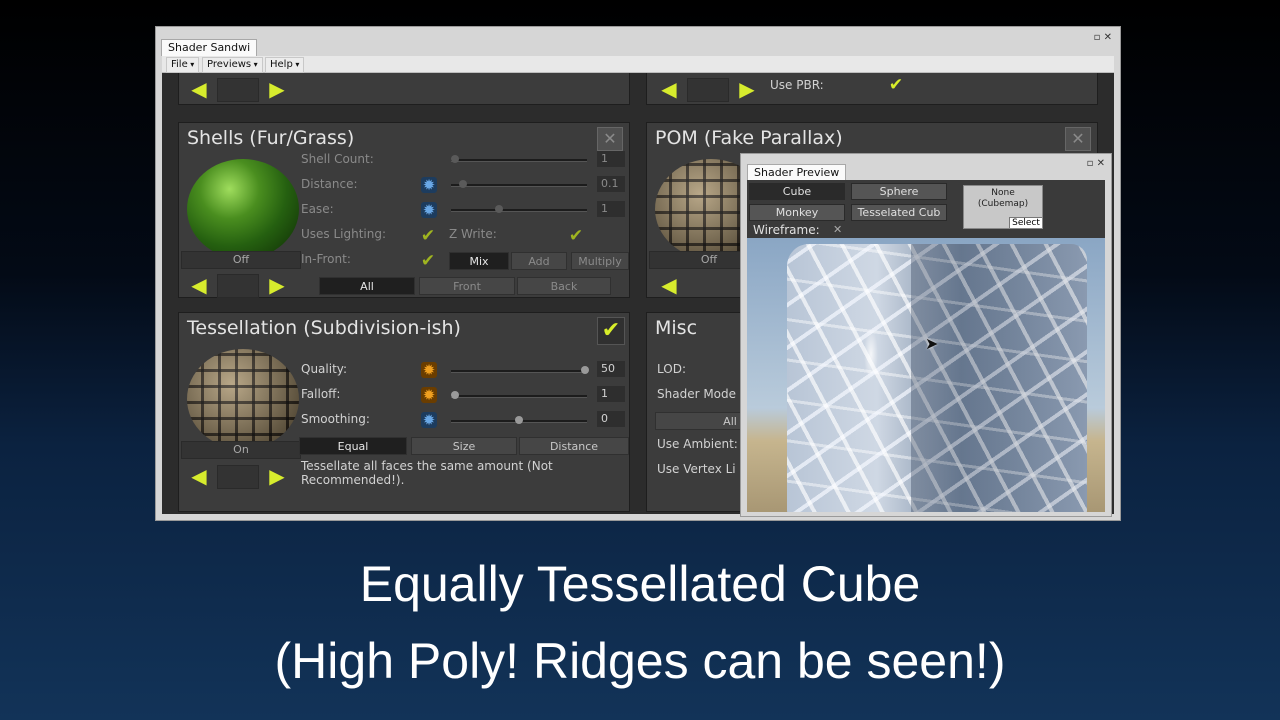 Image resolution: width=1280 pixels, height=720 pixels. I want to click on panel-top-left: ◀ ▶, so click(404, 89).